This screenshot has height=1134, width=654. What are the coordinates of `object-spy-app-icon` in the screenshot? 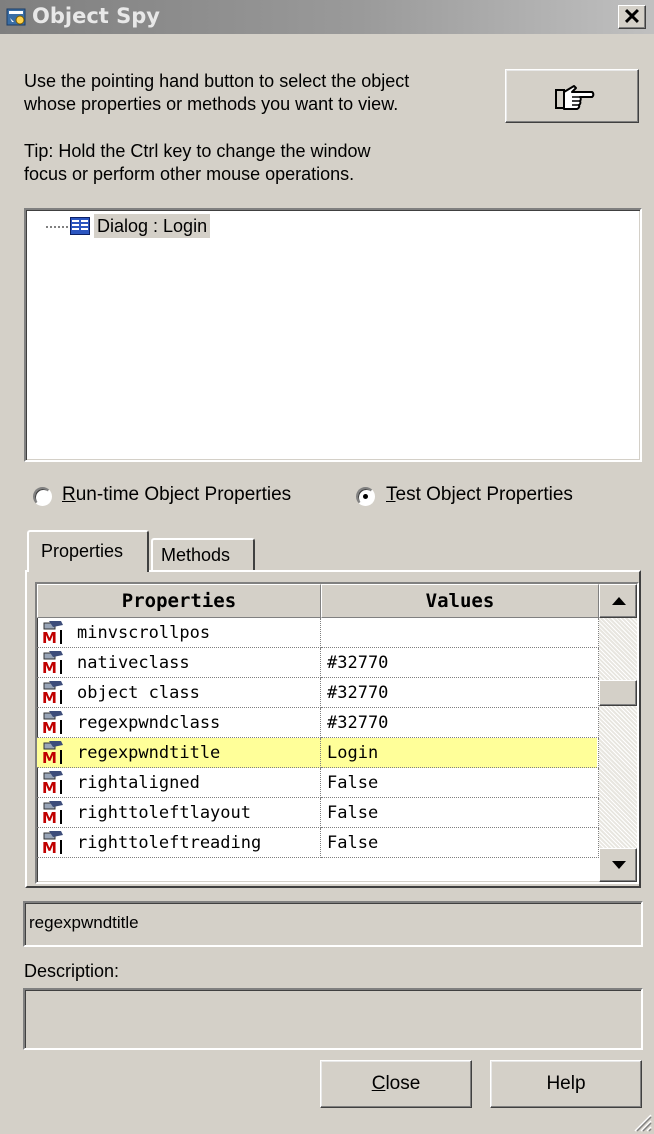 It's located at (16, 17).